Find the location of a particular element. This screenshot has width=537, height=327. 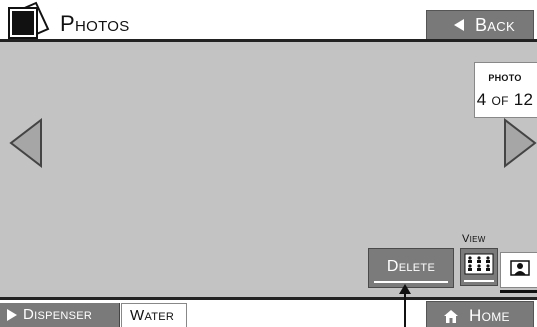

delete-label: Delete is located at coordinates (411, 266).